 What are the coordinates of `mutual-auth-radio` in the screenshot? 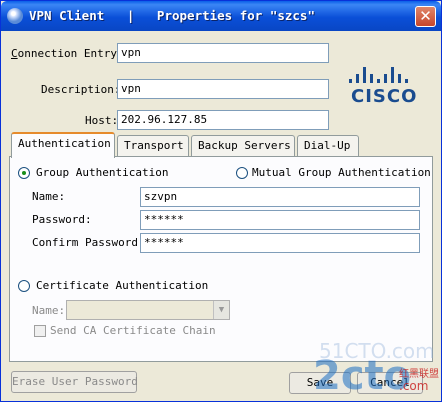 It's located at (242, 173).